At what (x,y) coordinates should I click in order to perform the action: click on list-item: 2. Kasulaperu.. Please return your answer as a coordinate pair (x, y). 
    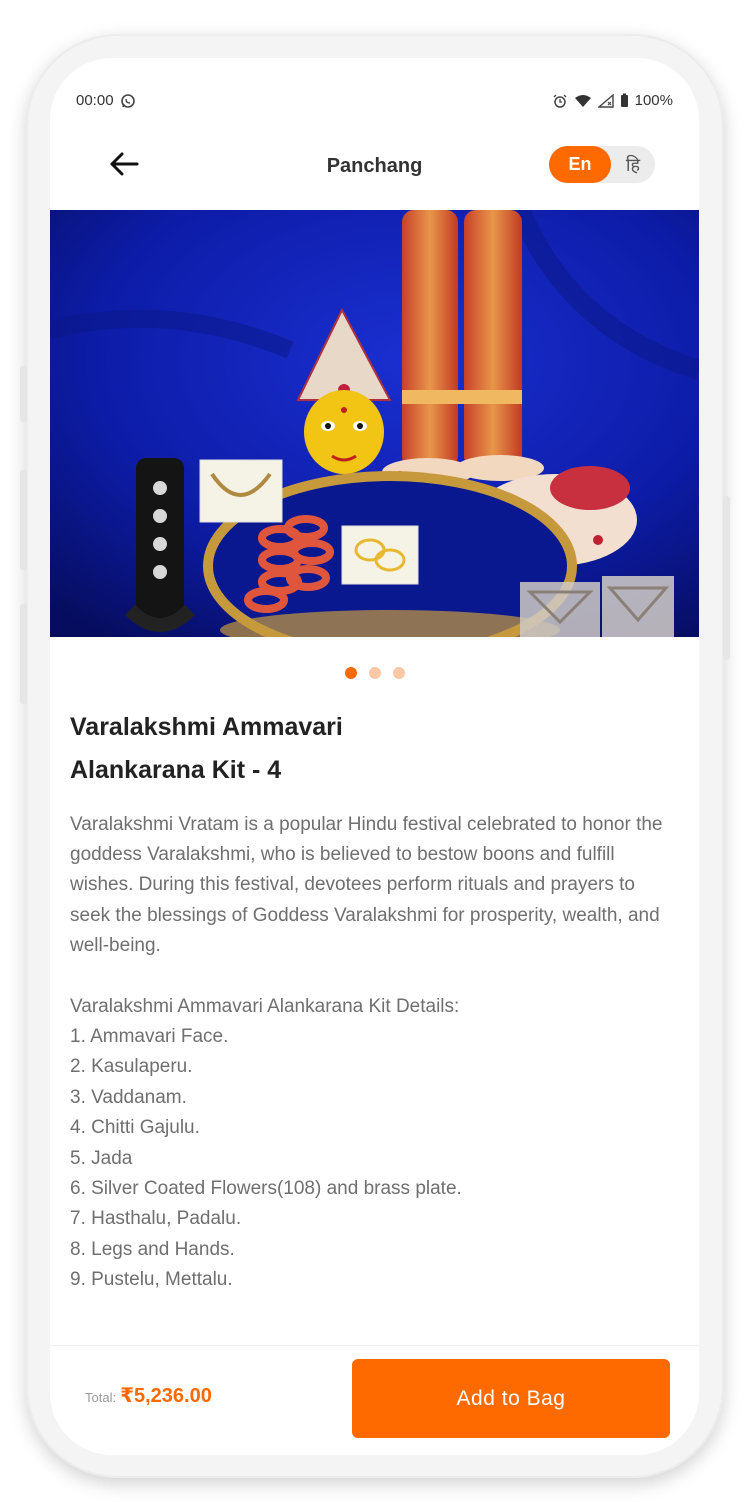
    Looking at the image, I should click on (131, 1067).